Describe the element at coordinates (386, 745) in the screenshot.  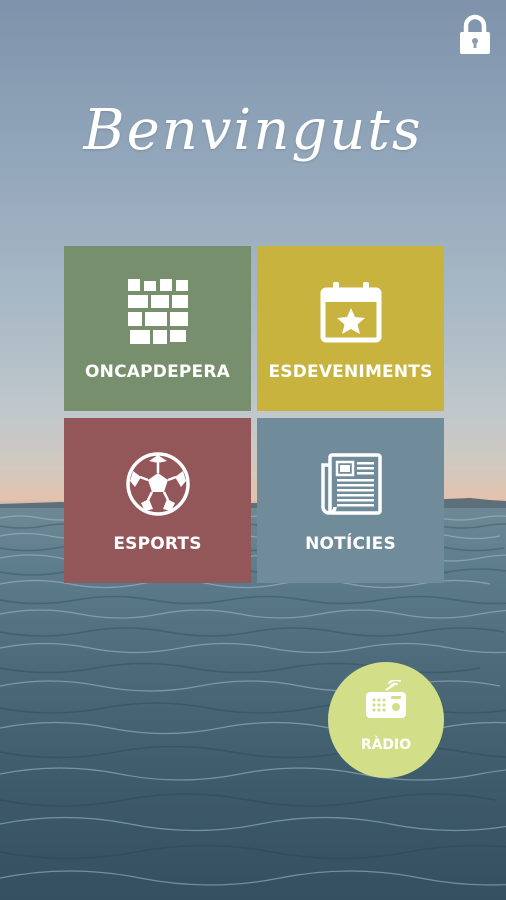
I see `radio-label: RÀDIO` at that location.